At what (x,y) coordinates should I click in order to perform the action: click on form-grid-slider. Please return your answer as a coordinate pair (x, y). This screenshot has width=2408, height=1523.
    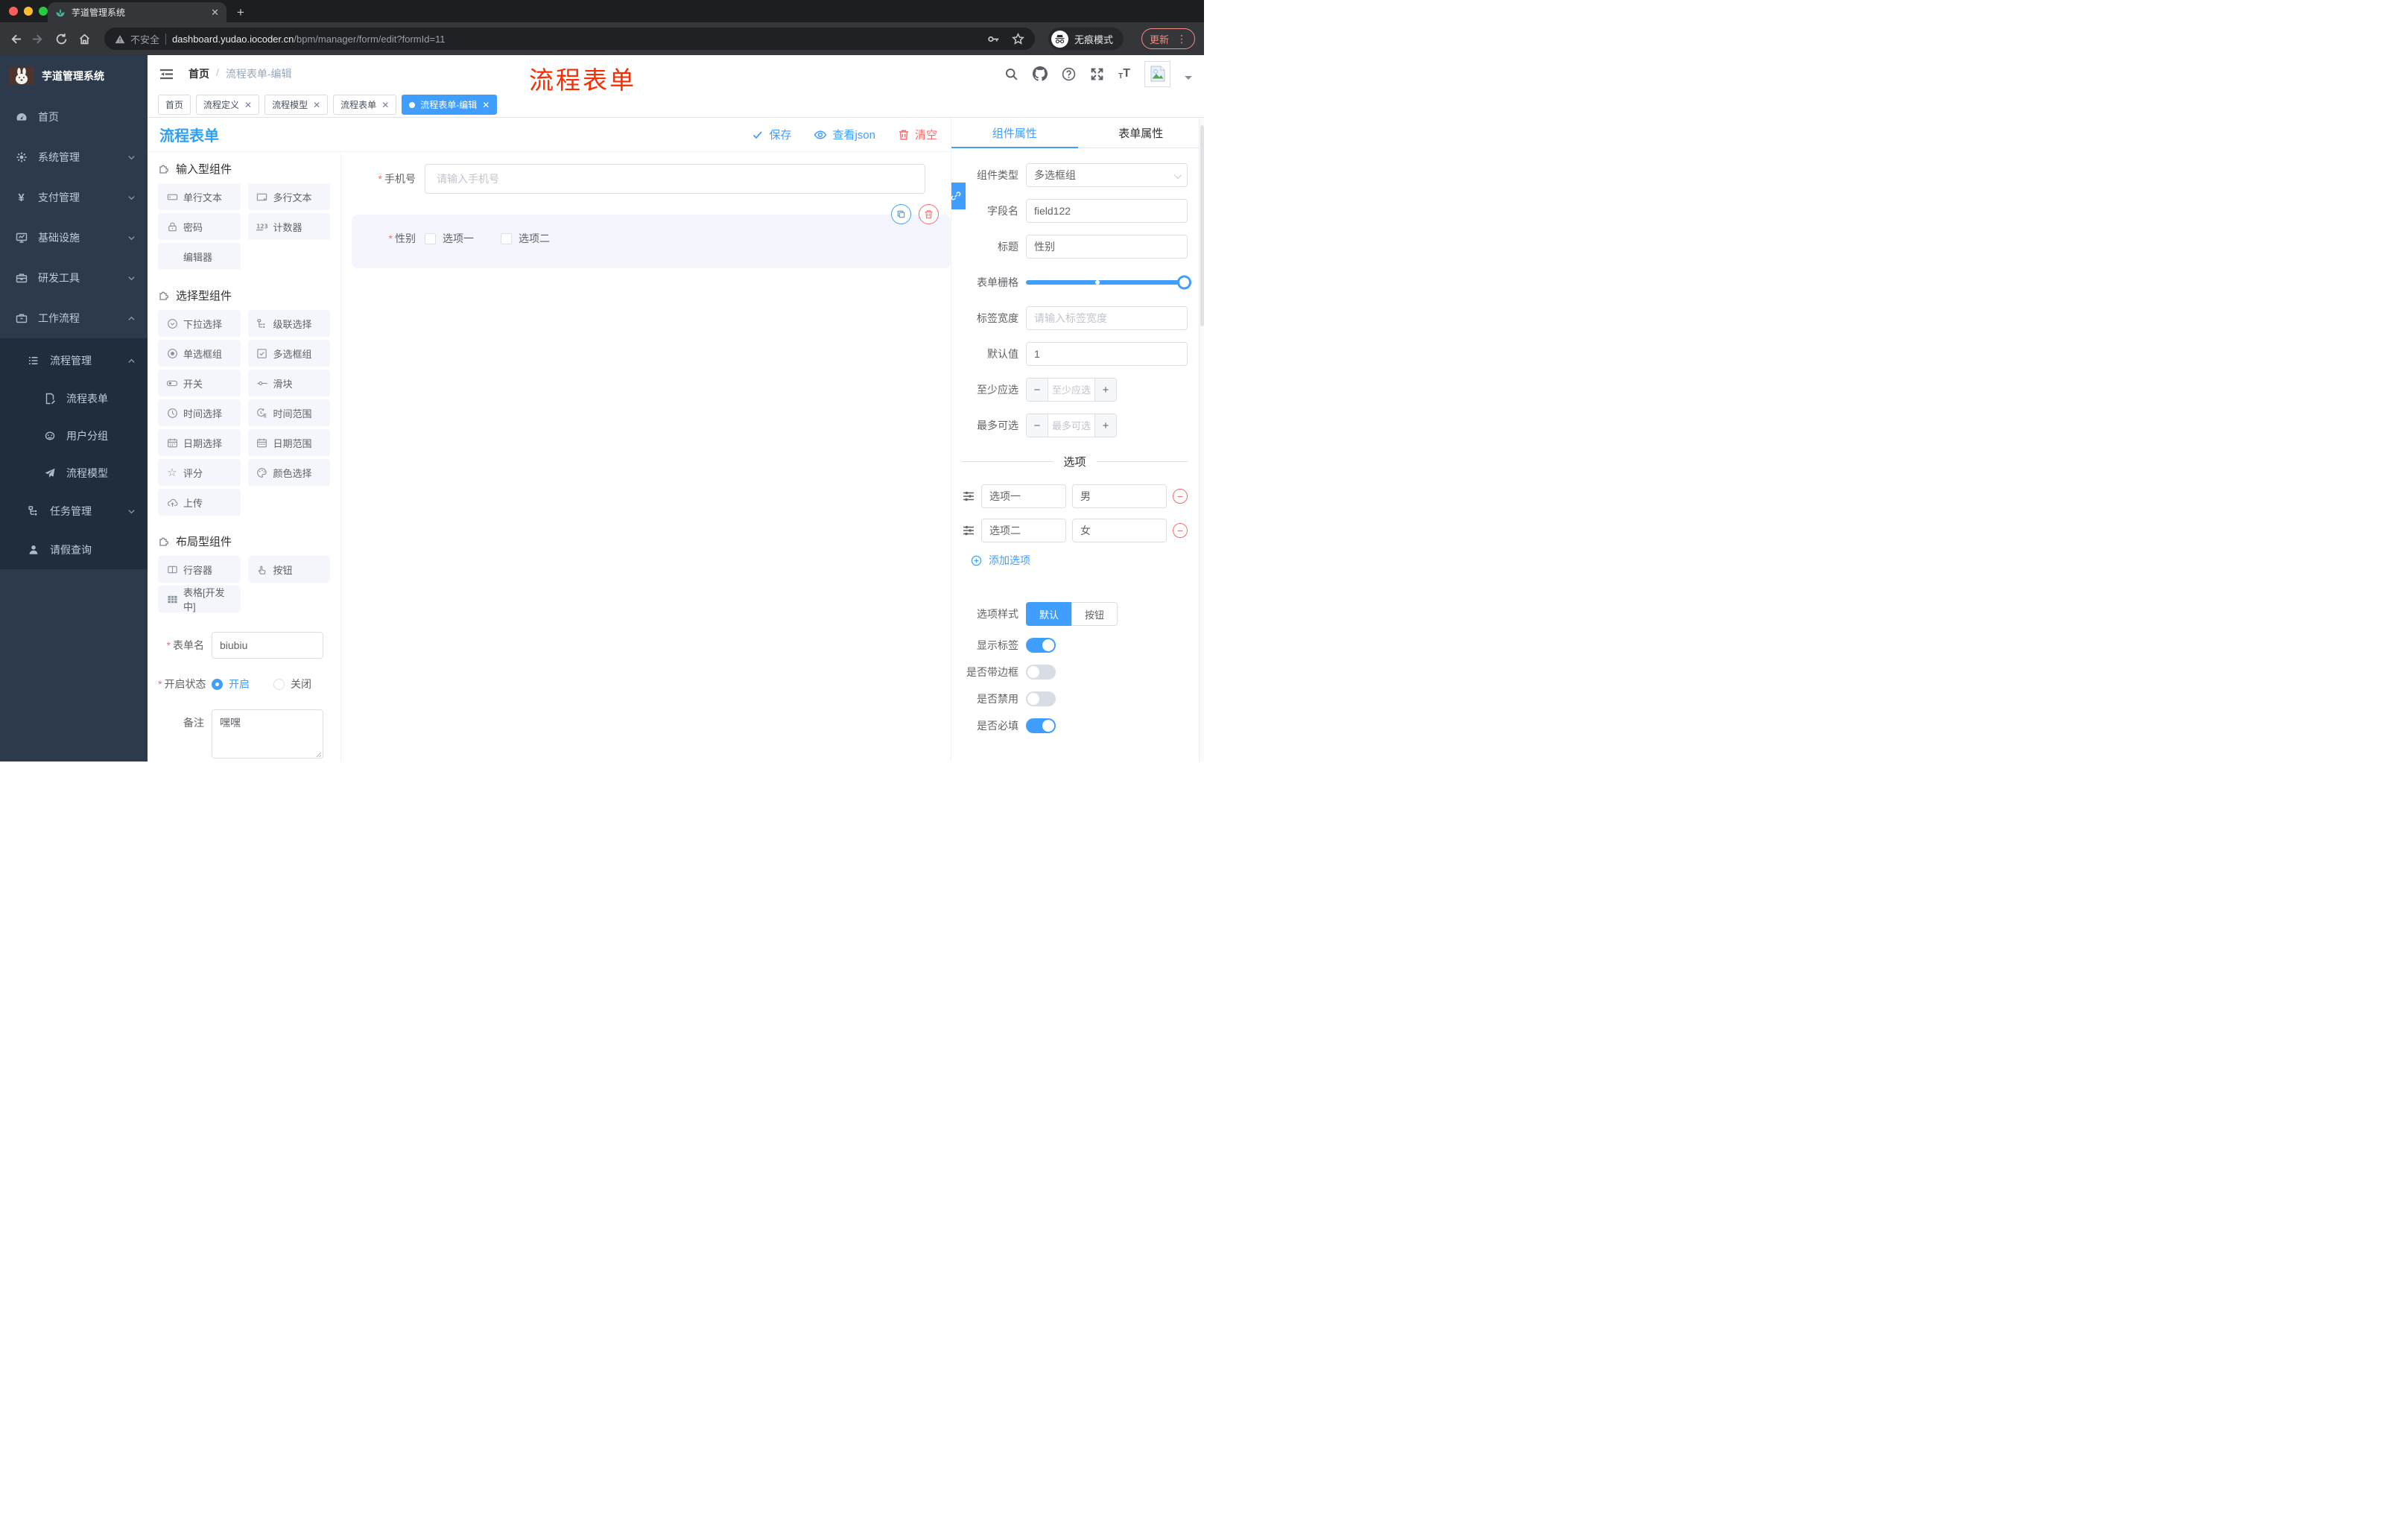
    Looking at the image, I should click on (1108, 282).